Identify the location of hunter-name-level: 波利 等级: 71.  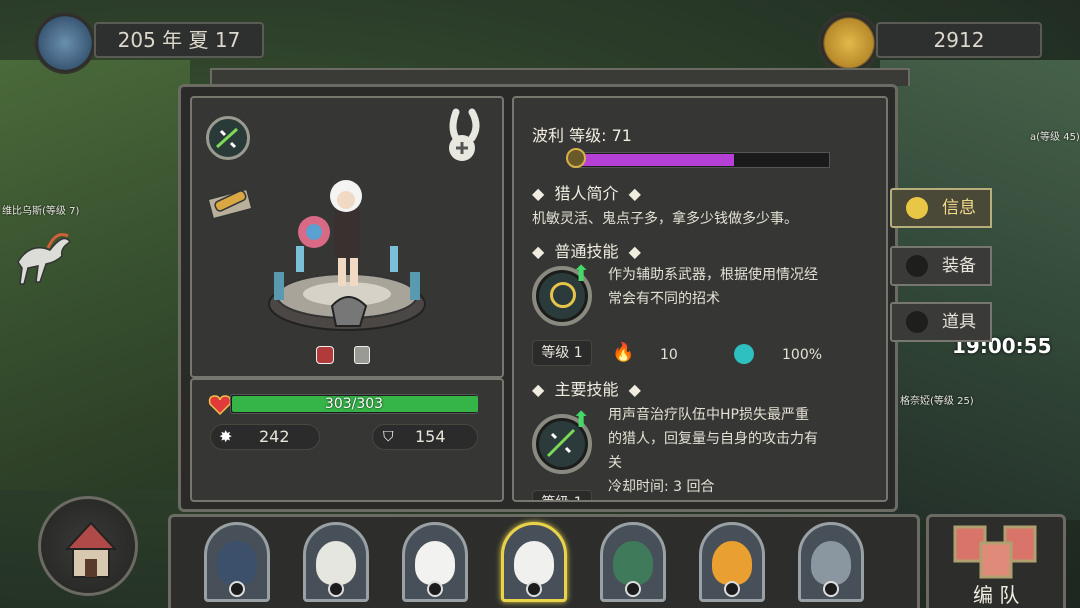
(582, 135).